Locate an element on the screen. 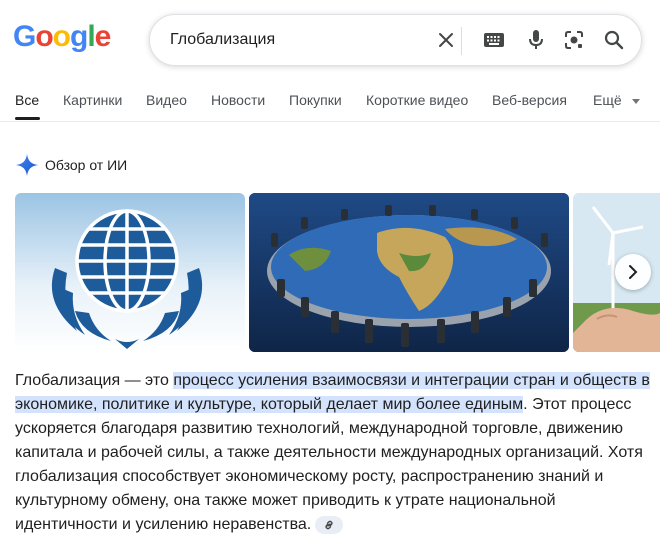 The image size is (660, 549). link-icon is located at coordinates (329, 525).